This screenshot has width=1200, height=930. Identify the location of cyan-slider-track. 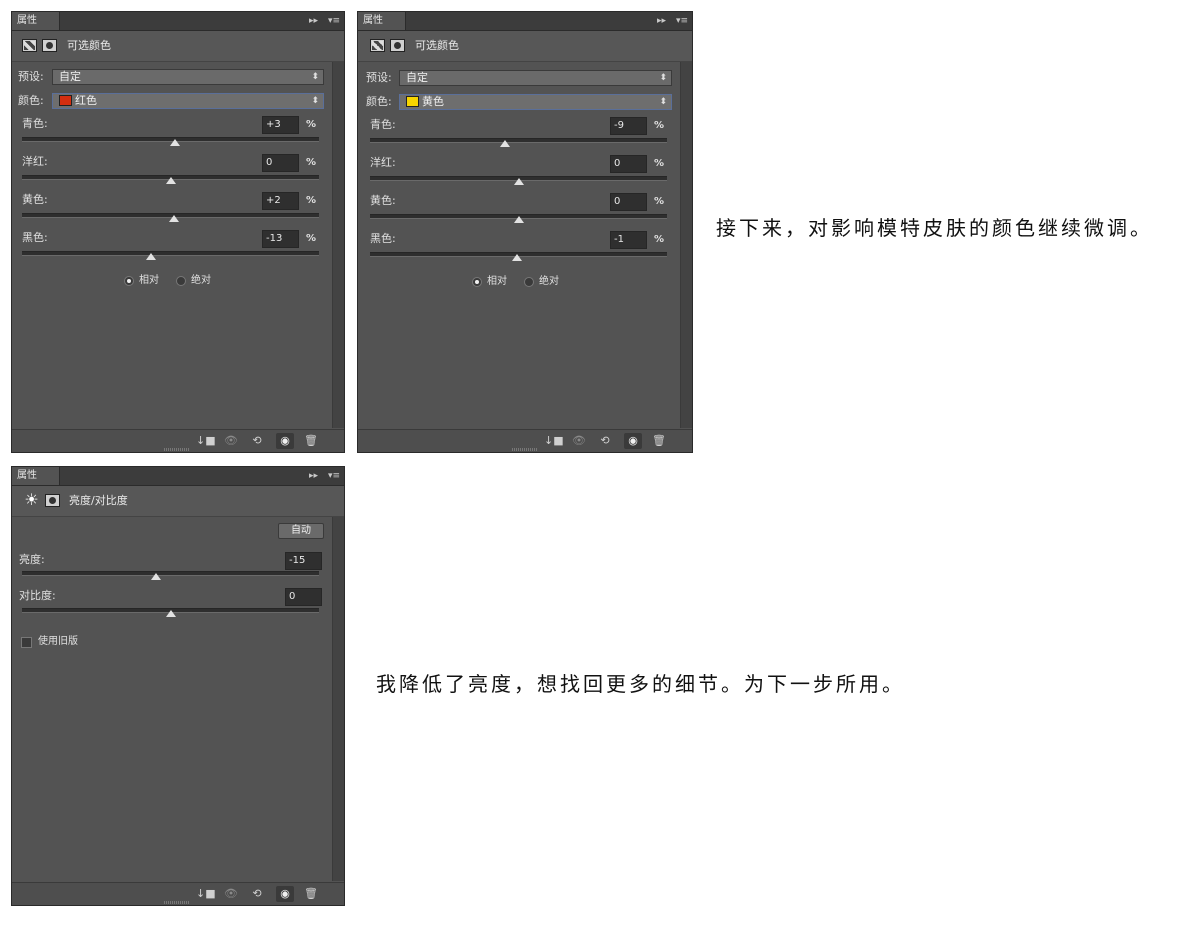
(518, 140).